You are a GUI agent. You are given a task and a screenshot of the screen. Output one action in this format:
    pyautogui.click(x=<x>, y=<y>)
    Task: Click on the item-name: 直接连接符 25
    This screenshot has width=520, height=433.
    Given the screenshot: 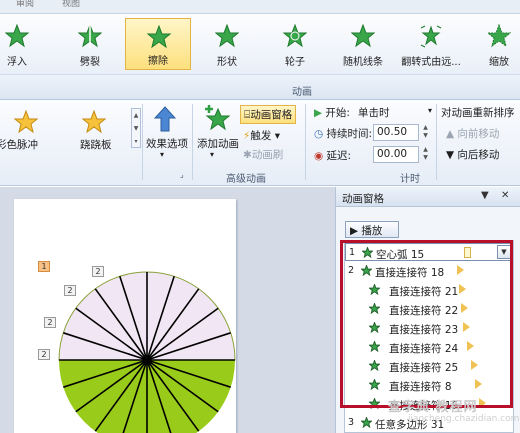 What is the action you would take?
    pyautogui.click(x=424, y=368)
    